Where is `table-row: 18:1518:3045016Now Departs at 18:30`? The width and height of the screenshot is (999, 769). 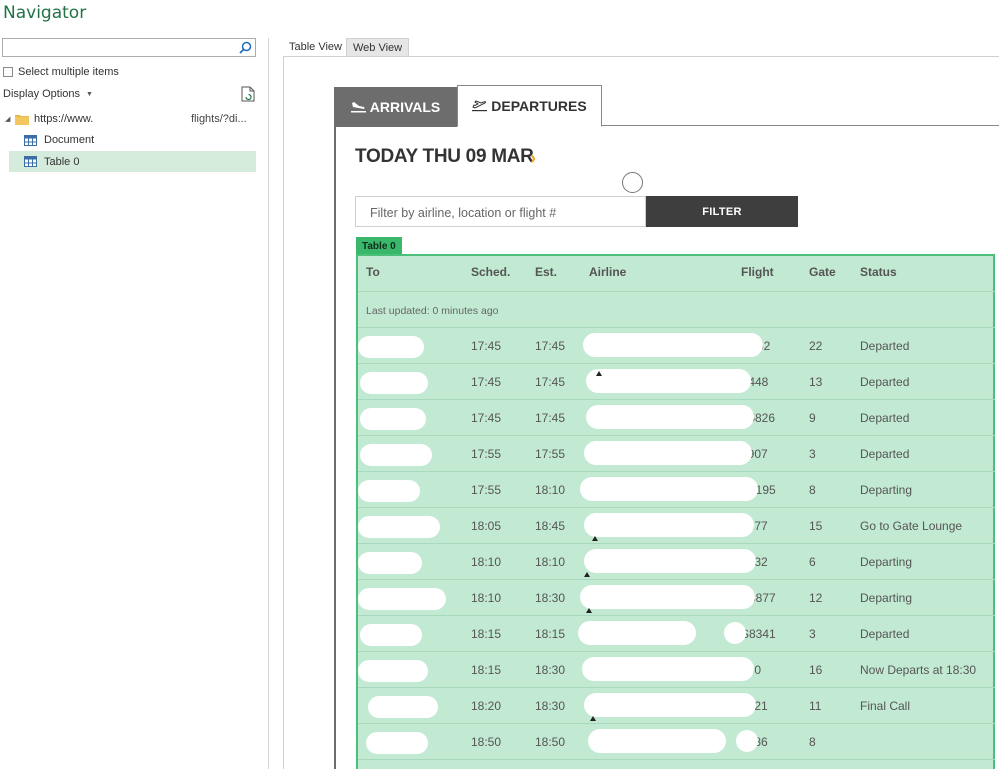 table-row: 18:1518:3045016Now Departs at 18:30 is located at coordinates (676, 670).